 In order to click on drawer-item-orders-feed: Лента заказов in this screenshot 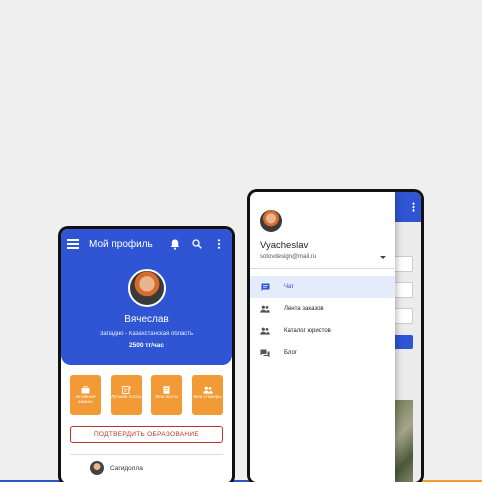, I will do `click(322, 309)`.